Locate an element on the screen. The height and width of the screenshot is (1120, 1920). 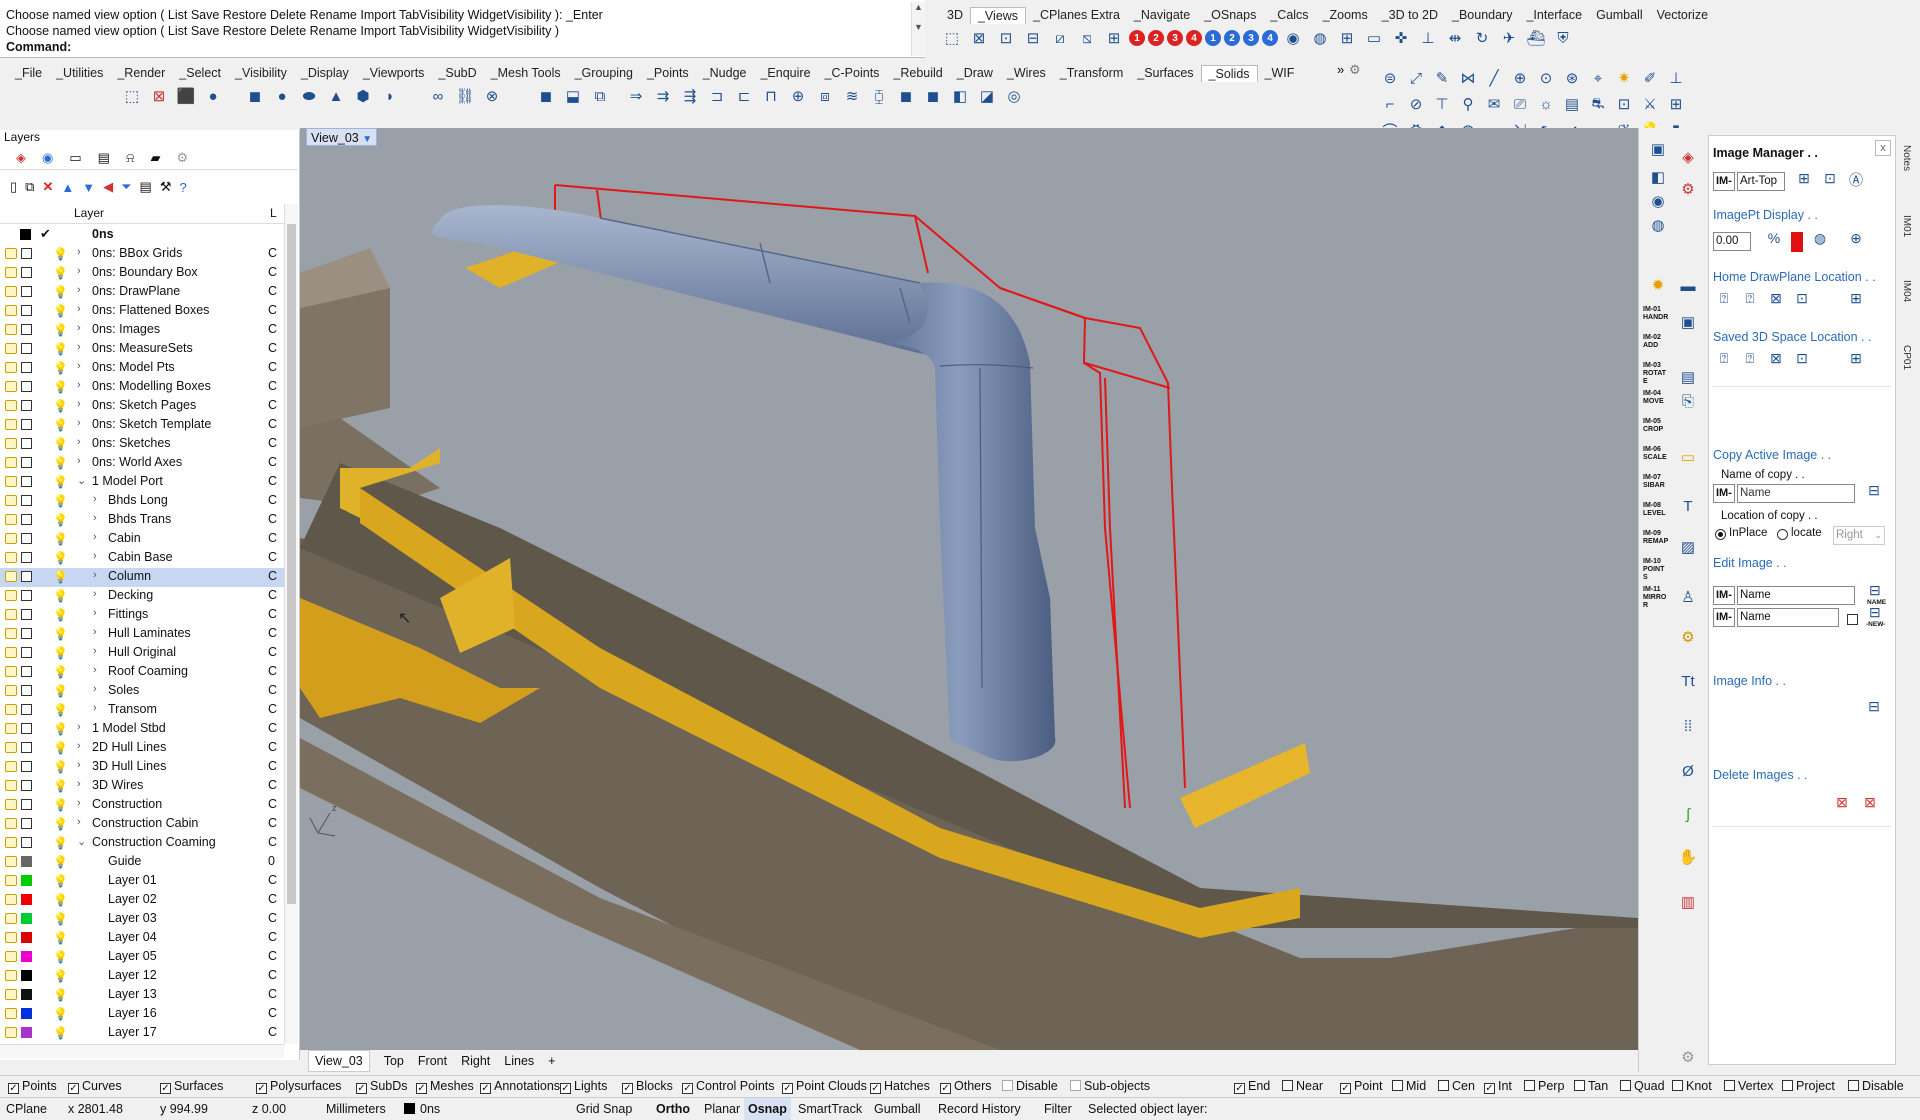
side-tab: CP01 is located at coordinates (1906, 357).